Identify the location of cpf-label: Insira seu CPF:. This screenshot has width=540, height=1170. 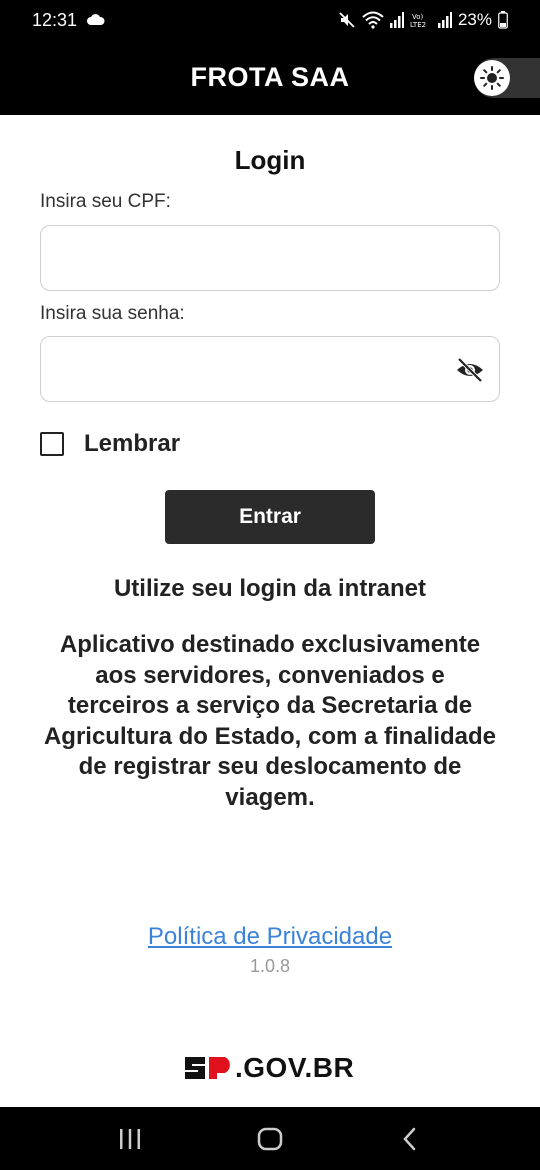
(105, 201).